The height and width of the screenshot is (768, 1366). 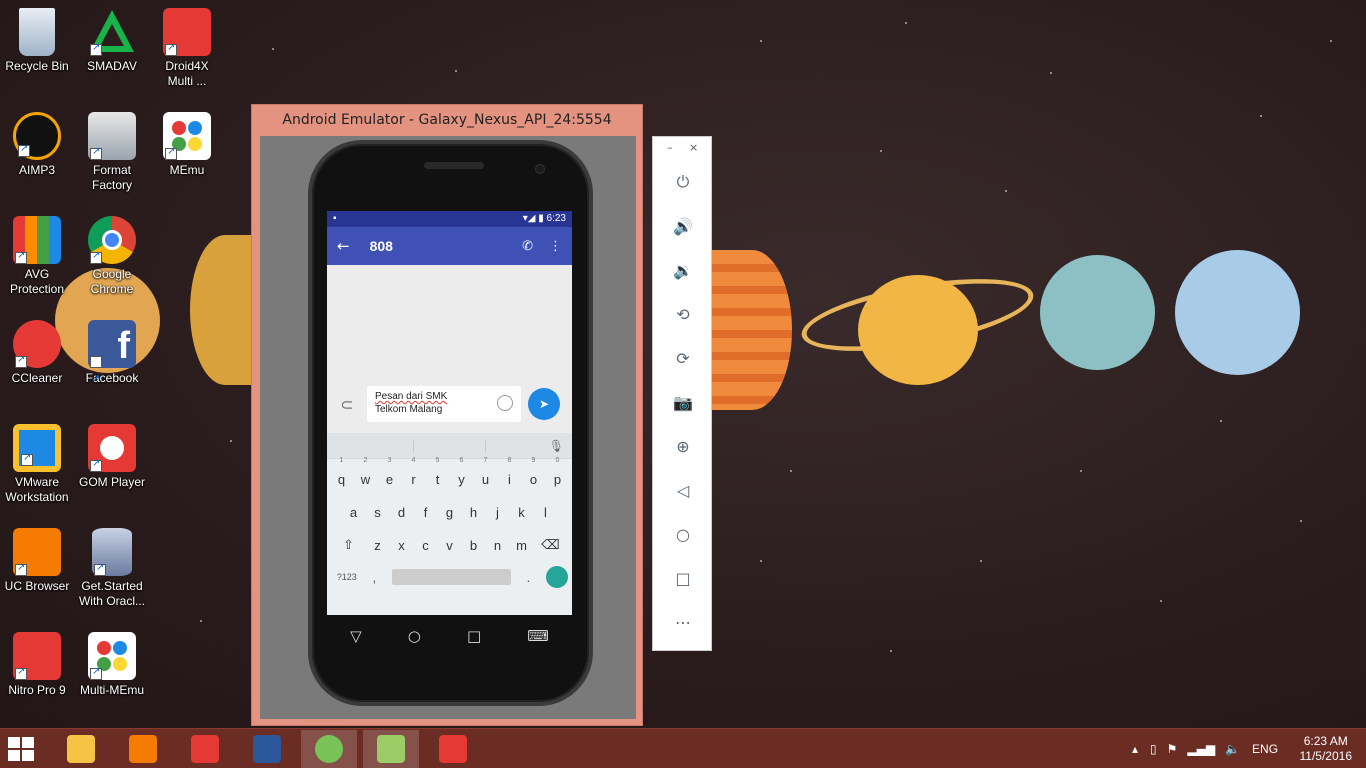 What do you see at coordinates (510, 474) in the screenshot?
I see `key-i: 8i` at bounding box center [510, 474].